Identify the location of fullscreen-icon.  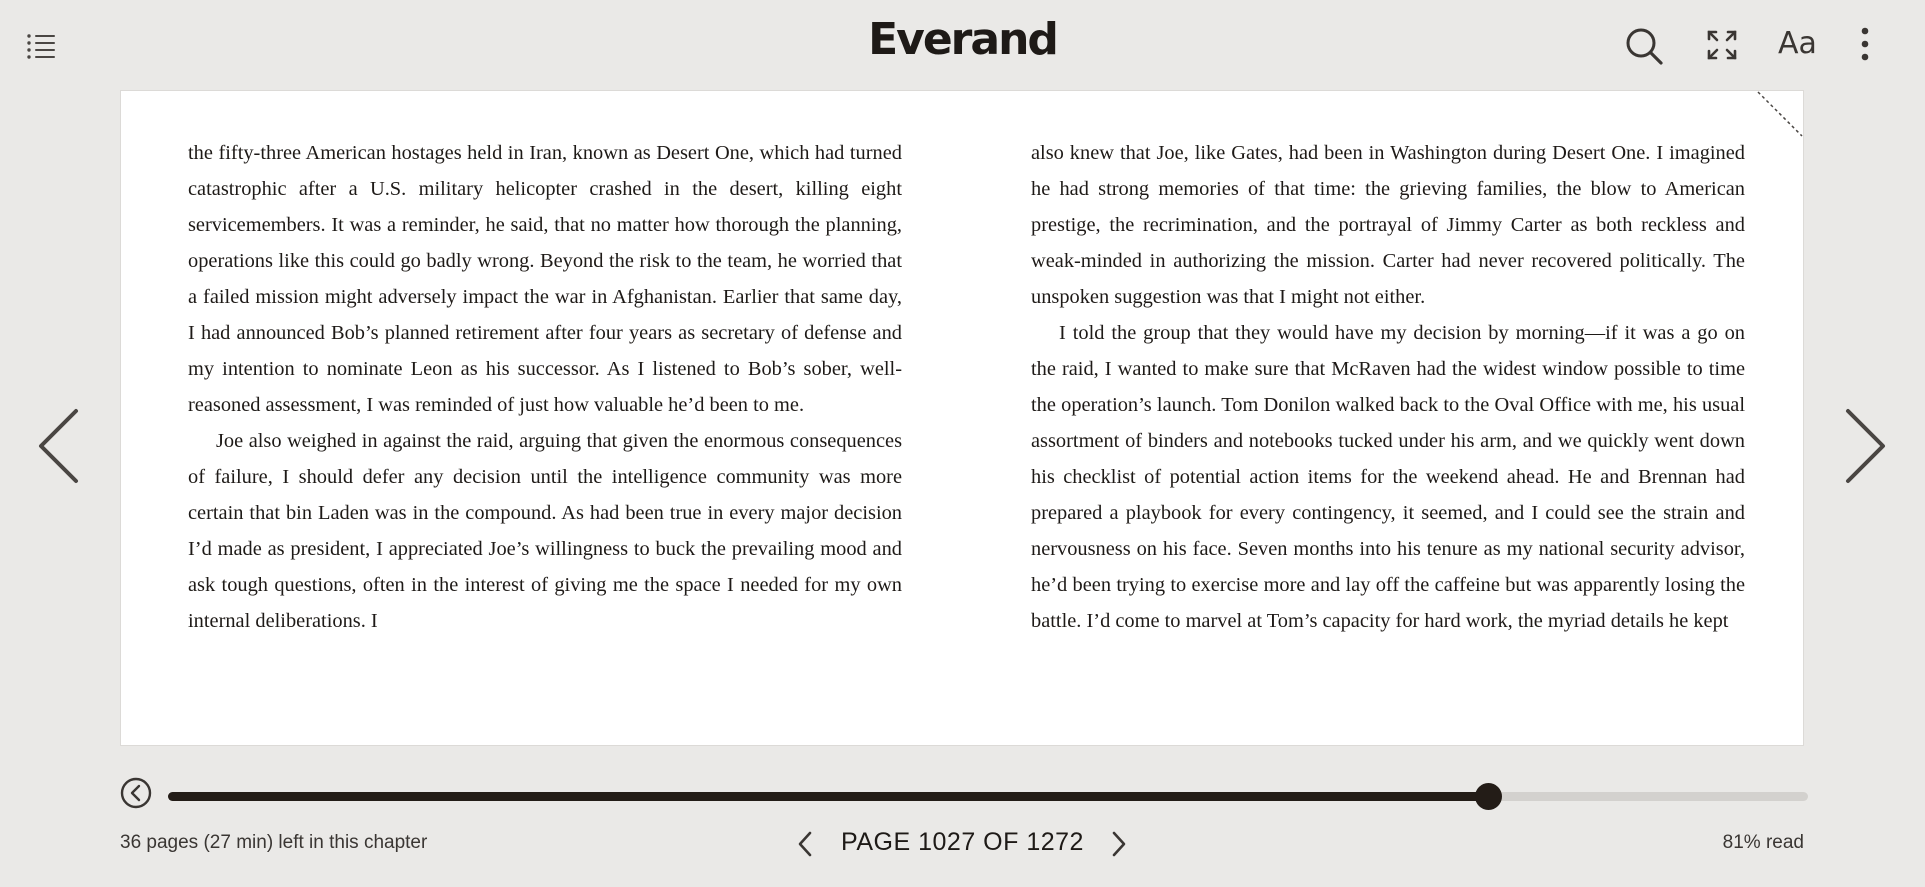
(1722, 45).